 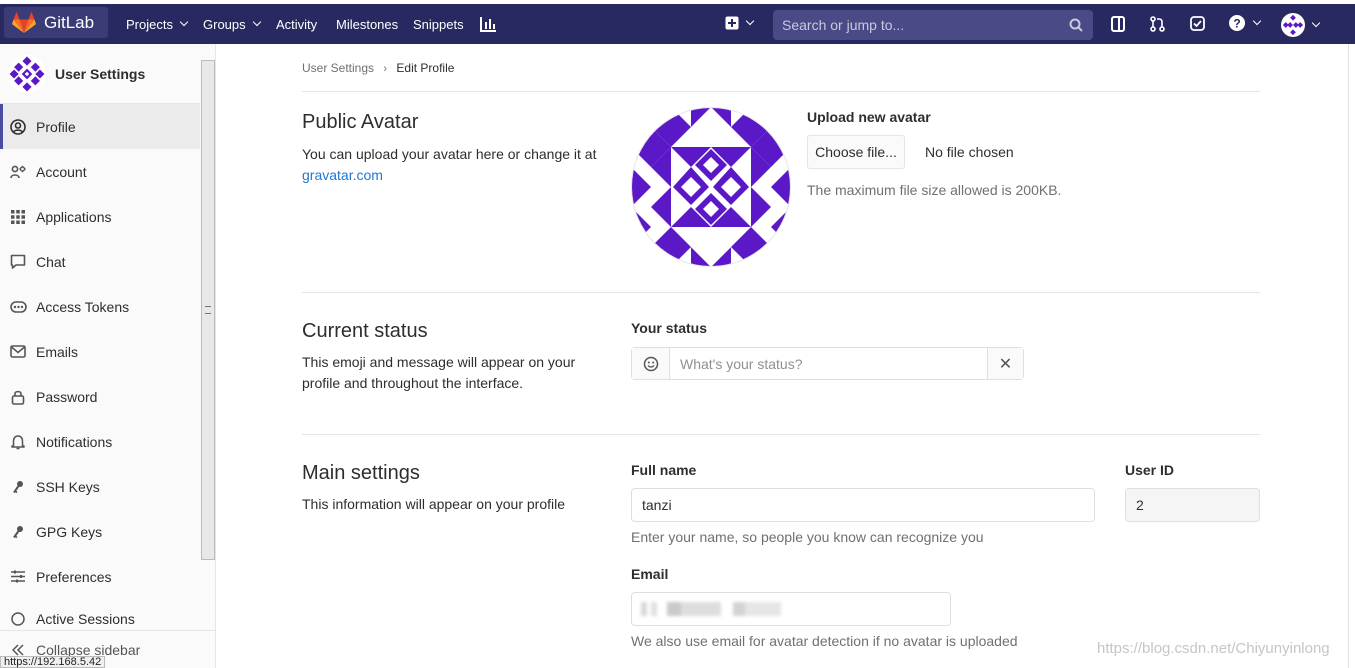 I want to click on plus-square-icon, so click(x=732, y=23).